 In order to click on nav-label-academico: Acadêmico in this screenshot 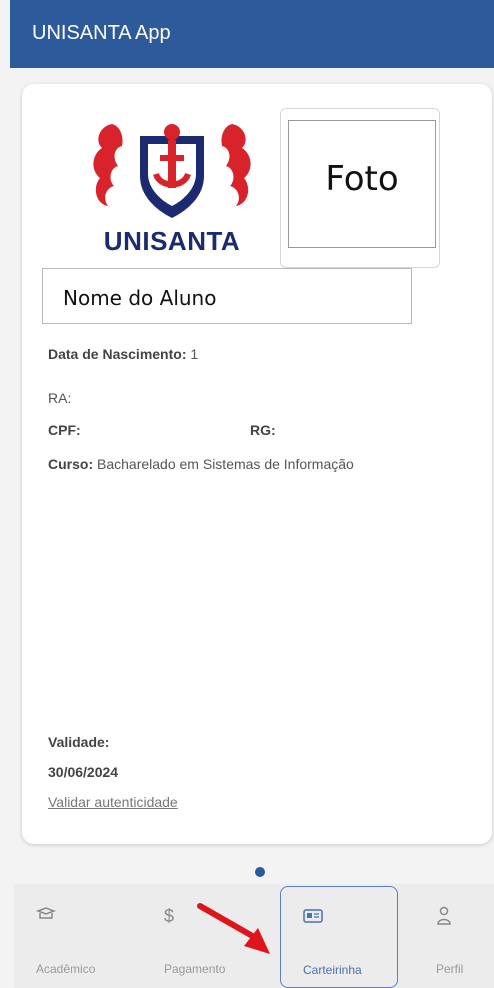, I will do `click(66, 969)`.